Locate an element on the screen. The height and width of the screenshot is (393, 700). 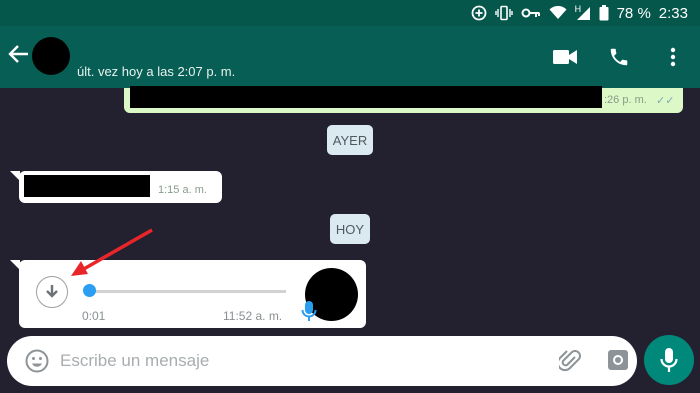
download-button is located at coordinates (52, 292).